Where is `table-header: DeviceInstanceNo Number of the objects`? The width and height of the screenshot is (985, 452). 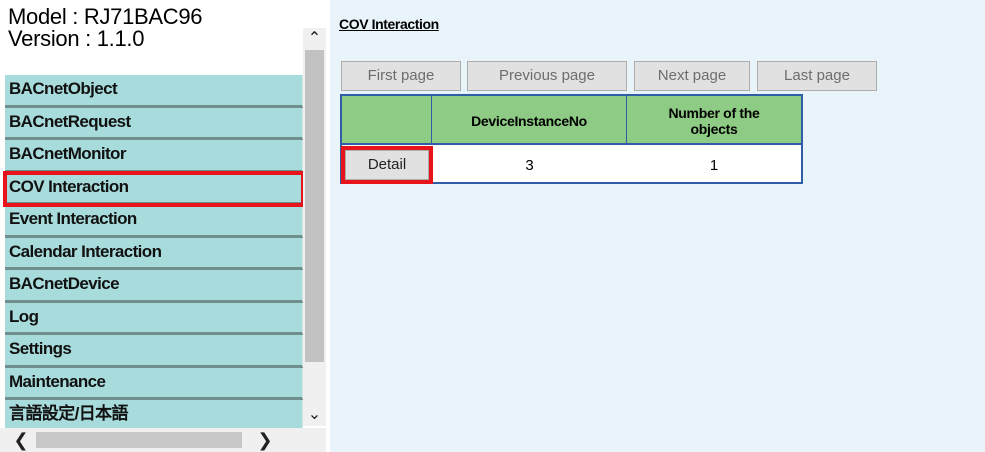 table-header: DeviceInstanceNo Number of the objects is located at coordinates (571, 120).